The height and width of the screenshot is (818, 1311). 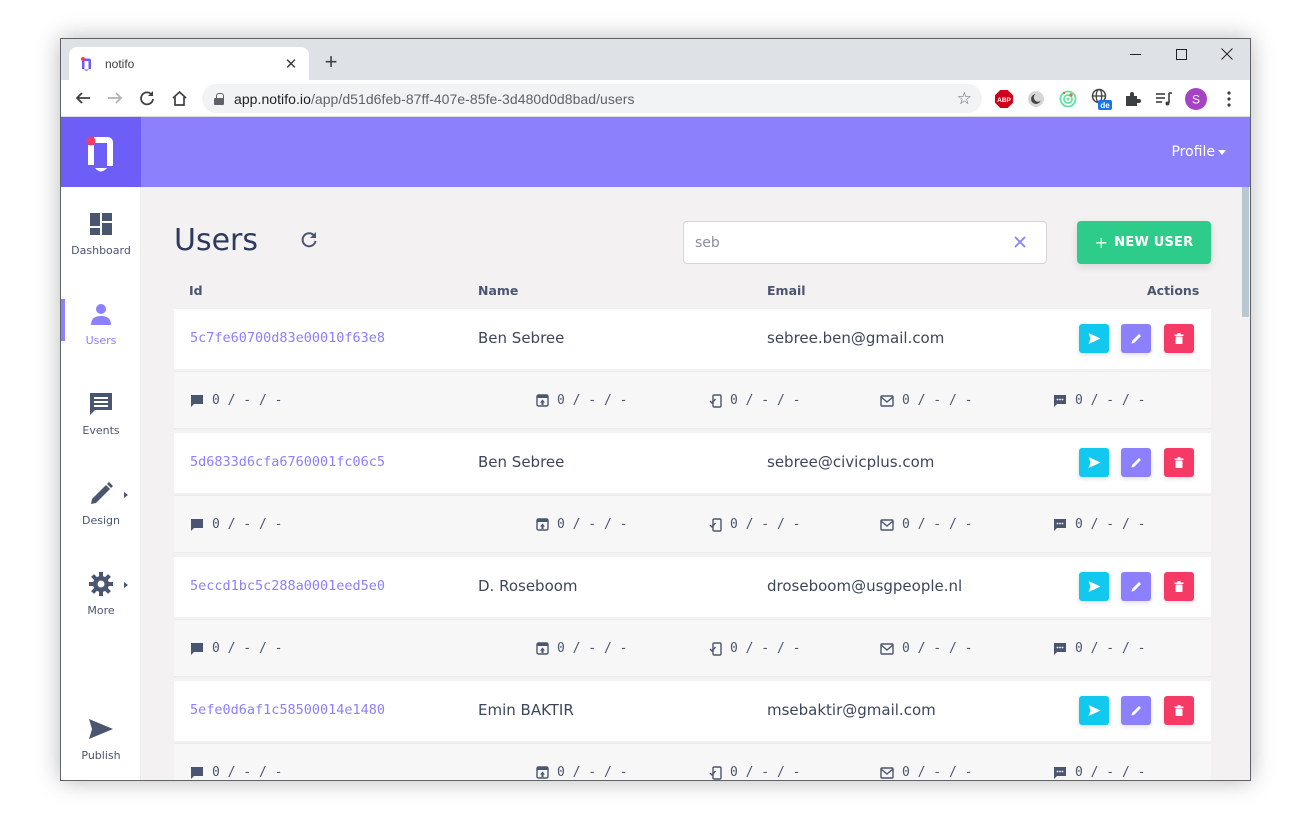 I want to click on sidebar-item-events: Events, so click(x=101, y=415).